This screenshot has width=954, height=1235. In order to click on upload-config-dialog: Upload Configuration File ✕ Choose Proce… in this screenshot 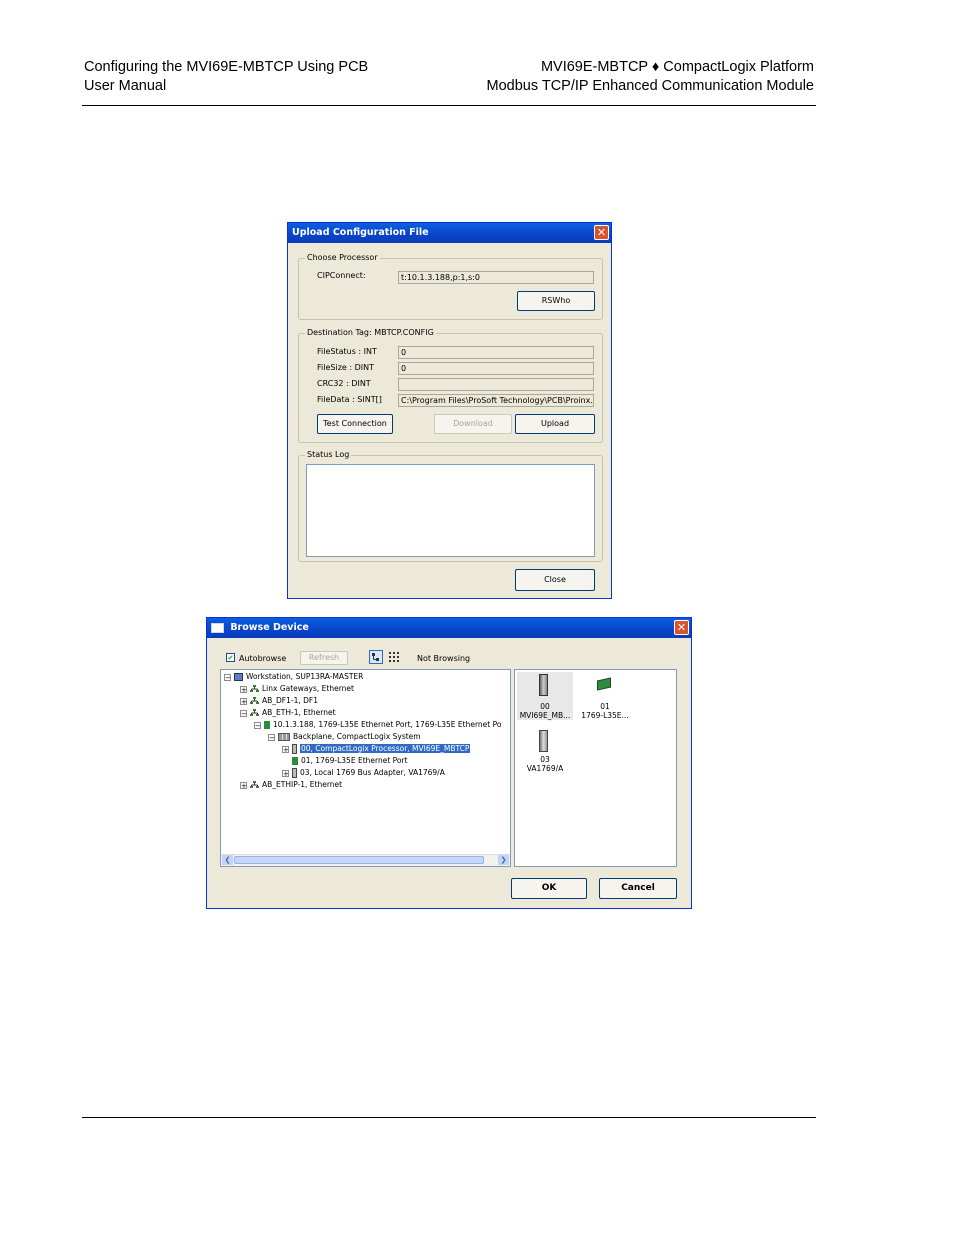, I will do `click(449, 410)`.